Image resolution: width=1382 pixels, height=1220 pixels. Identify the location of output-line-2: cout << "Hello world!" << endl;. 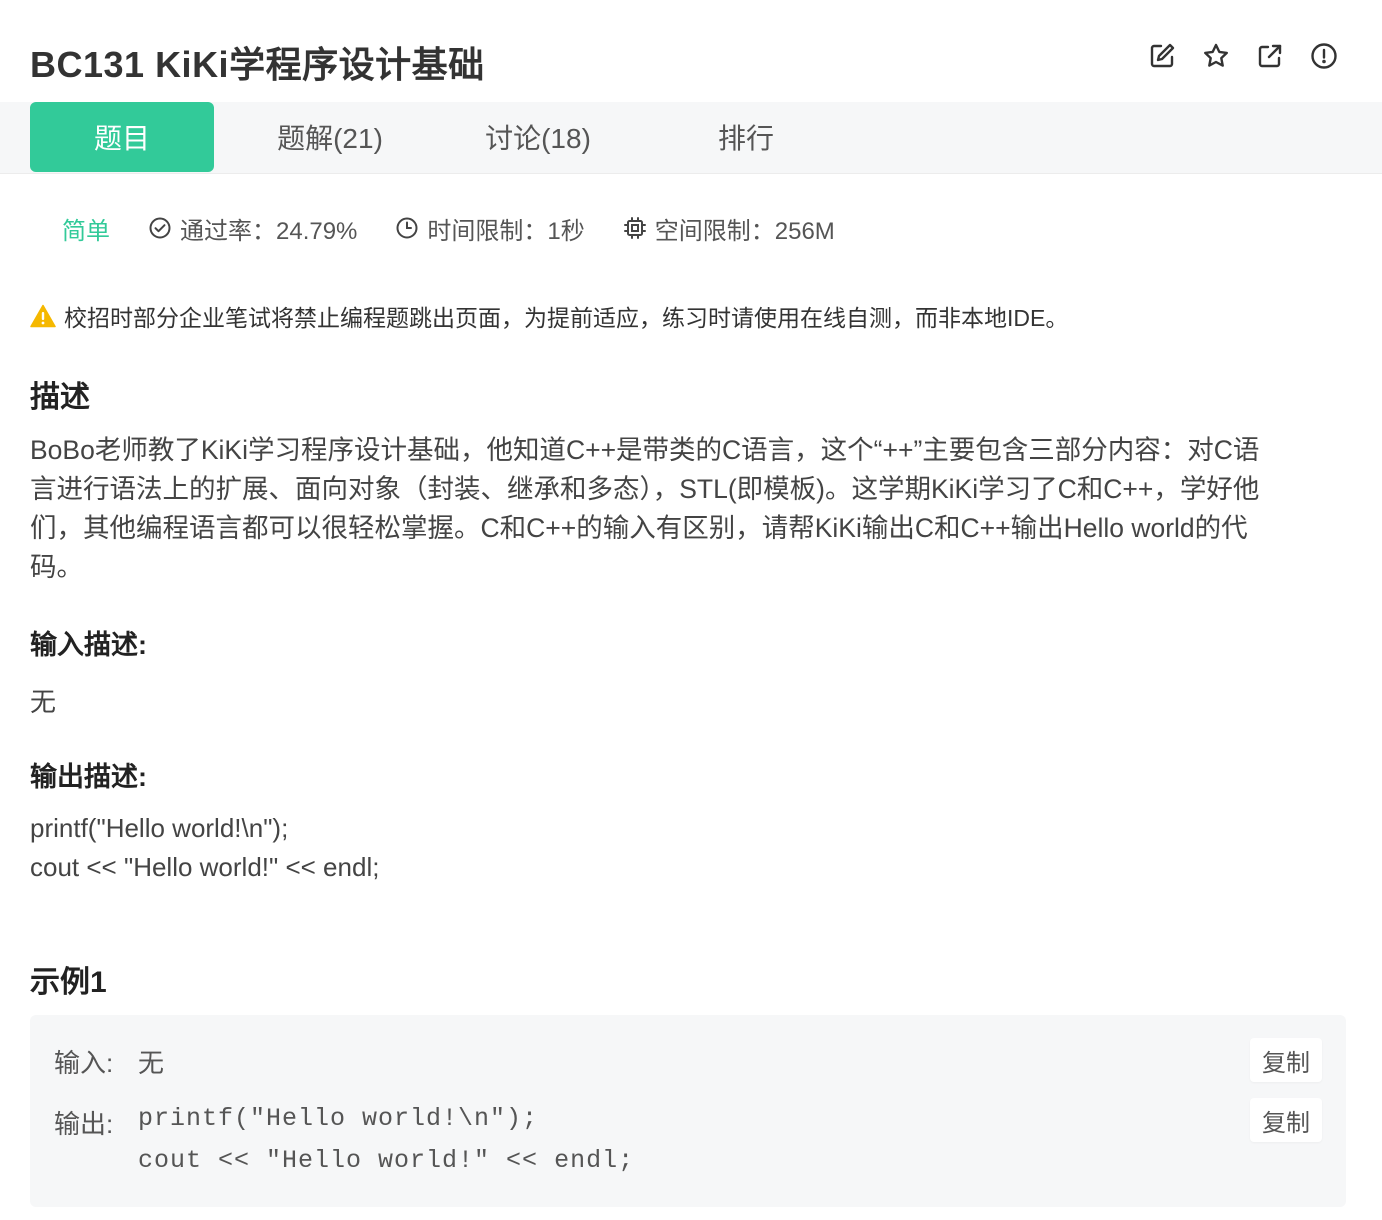
(205, 867).